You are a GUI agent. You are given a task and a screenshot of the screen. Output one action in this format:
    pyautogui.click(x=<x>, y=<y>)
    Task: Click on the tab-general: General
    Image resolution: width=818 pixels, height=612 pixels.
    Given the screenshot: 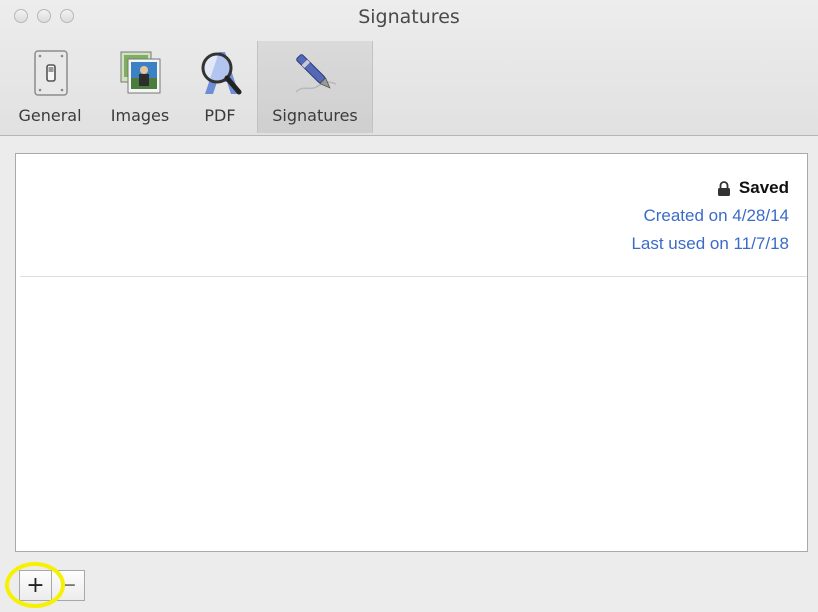 What is the action you would take?
    pyautogui.click(x=50, y=88)
    